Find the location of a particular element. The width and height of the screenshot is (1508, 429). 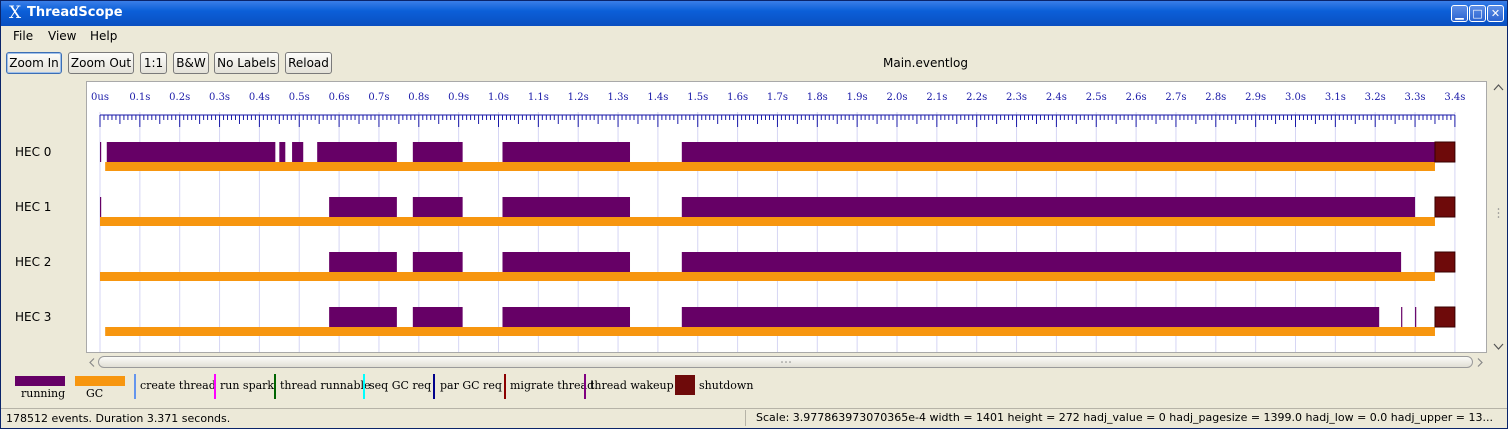

time-tick-label: 0.8s is located at coordinates (419, 97).